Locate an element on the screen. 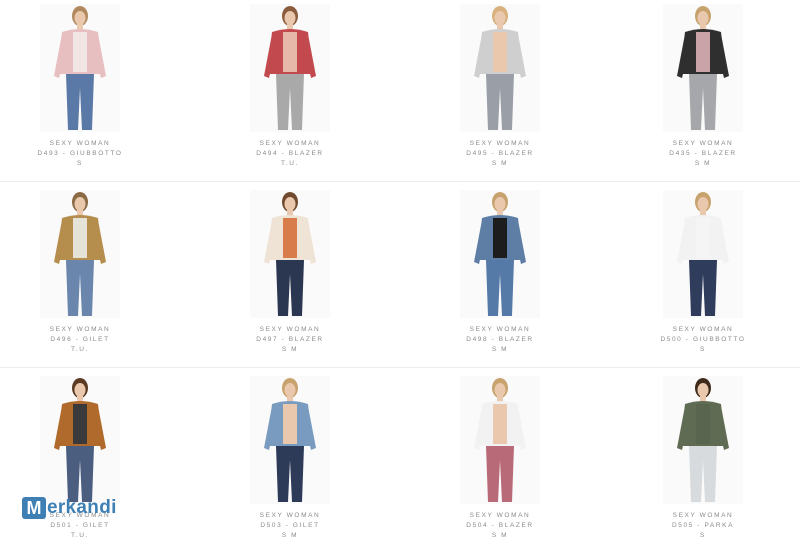  product-name: D494 - BLAZER is located at coordinates (290, 154).